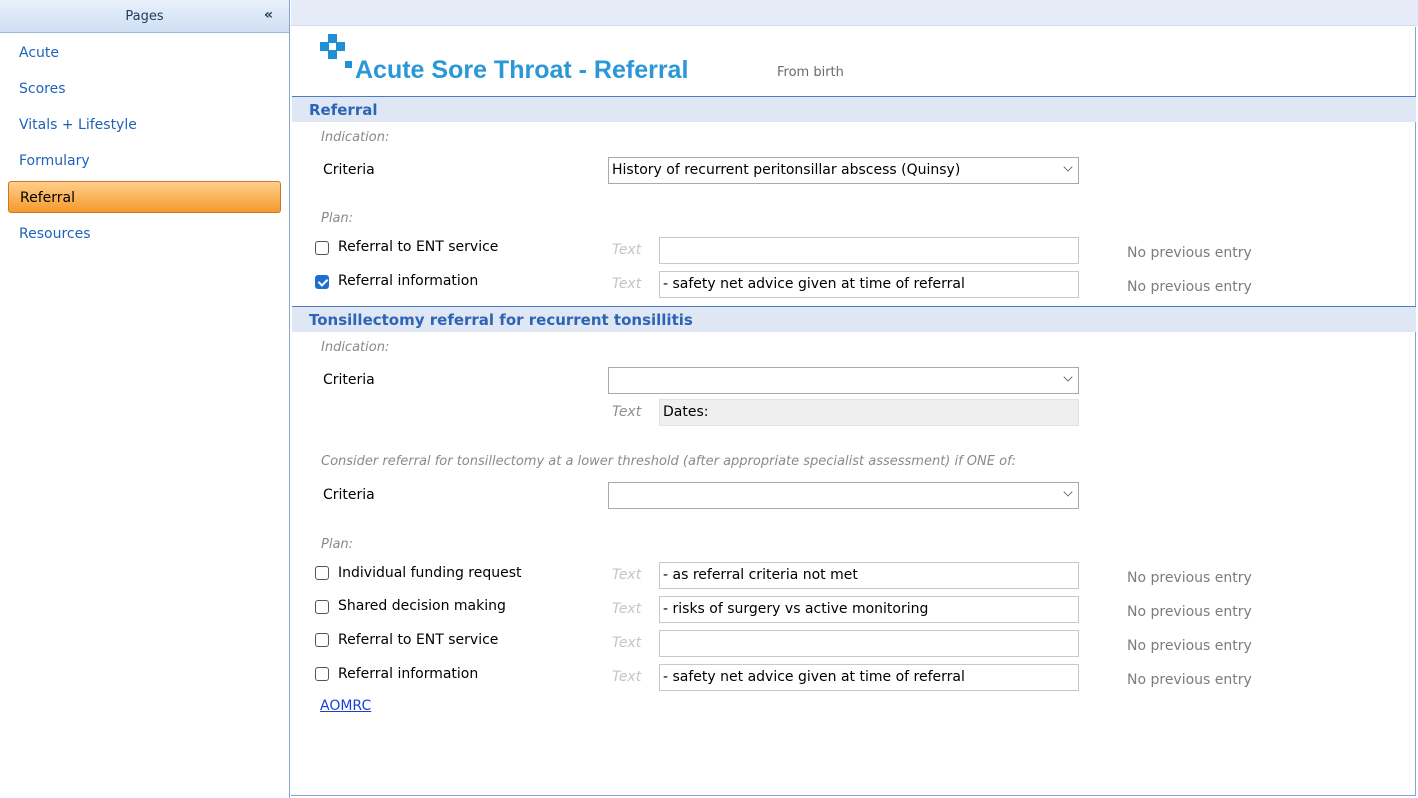 The height and width of the screenshot is (798, 1418). What do you see at coordinates (144, 89) in the screenshot?
I see `sidebar-item-scores: Scores` at bounding box center [144, 89].